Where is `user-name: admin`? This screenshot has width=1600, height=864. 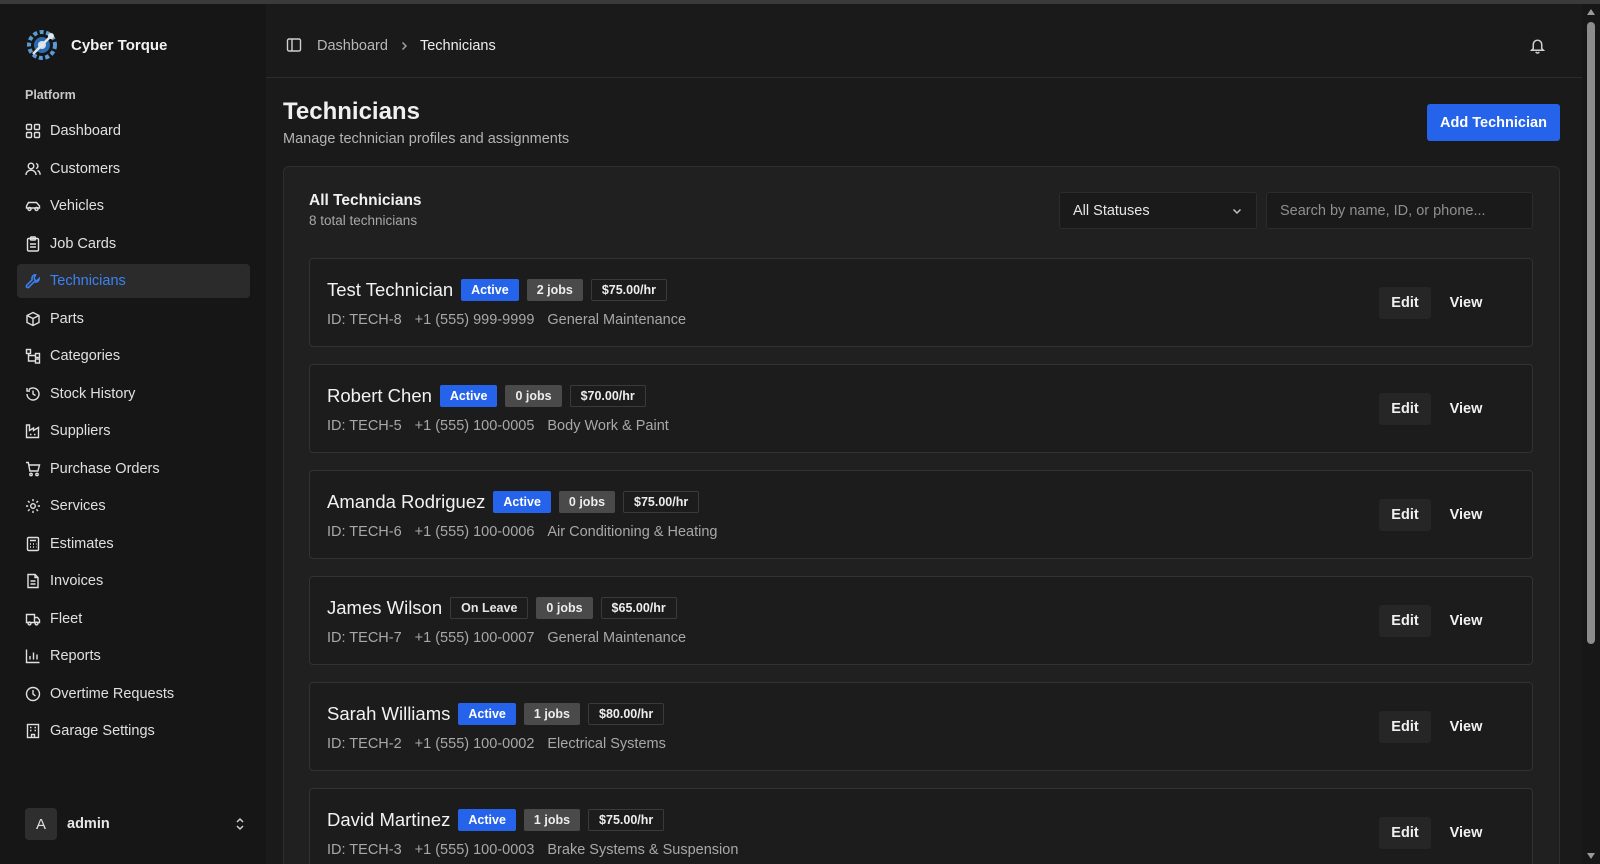
user-name: admin is located at coordinates (88, 824).